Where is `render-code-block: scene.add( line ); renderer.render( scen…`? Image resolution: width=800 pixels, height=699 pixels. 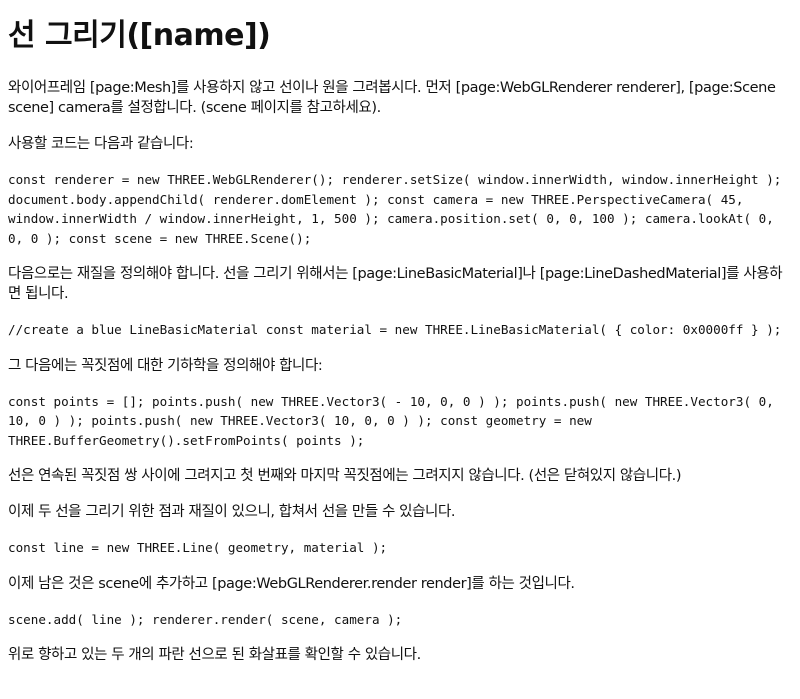 render-code-block: scene.add( line ); renderer.render( scen… is located at coordinates (205, 619).